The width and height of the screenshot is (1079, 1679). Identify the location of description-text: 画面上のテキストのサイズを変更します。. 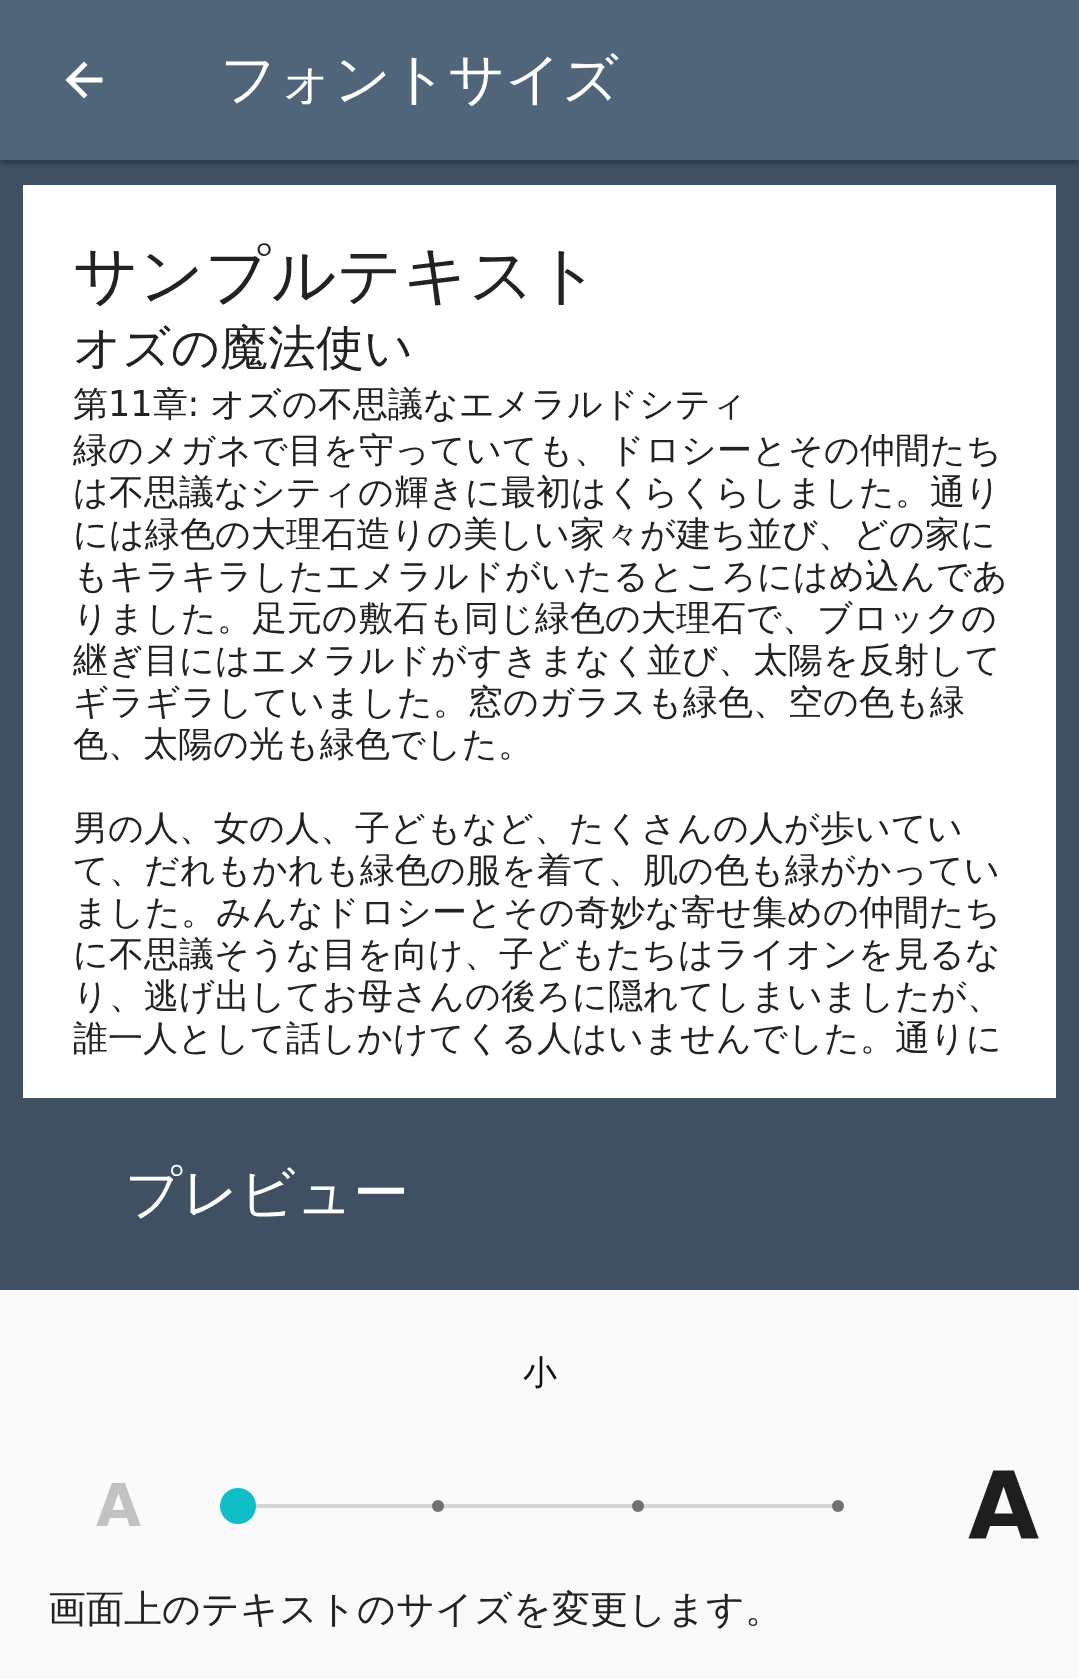
(416, 1609).